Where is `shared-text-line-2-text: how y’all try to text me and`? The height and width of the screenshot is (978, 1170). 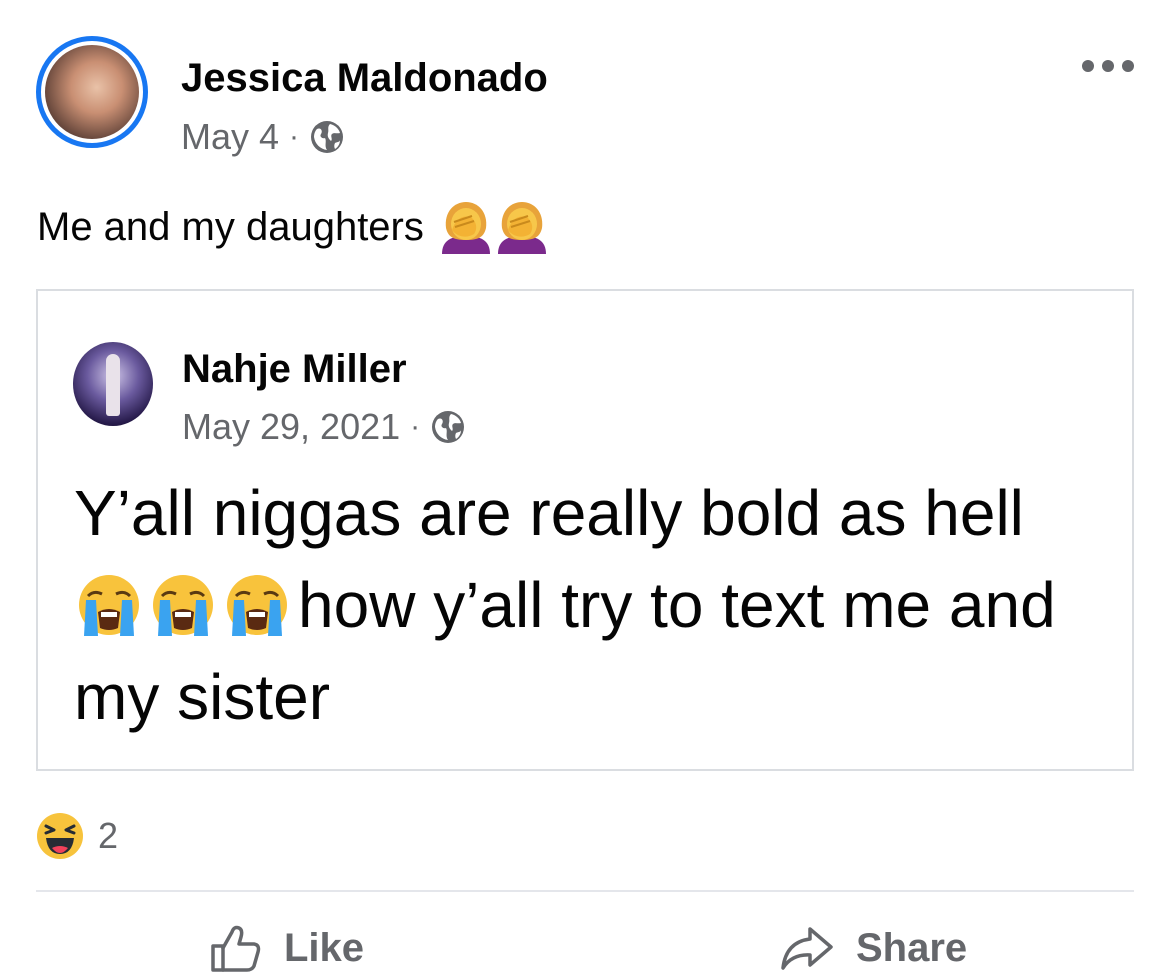 shared-text-line-2-text: how y’all try to text me and is located at coordinates (677, 605).